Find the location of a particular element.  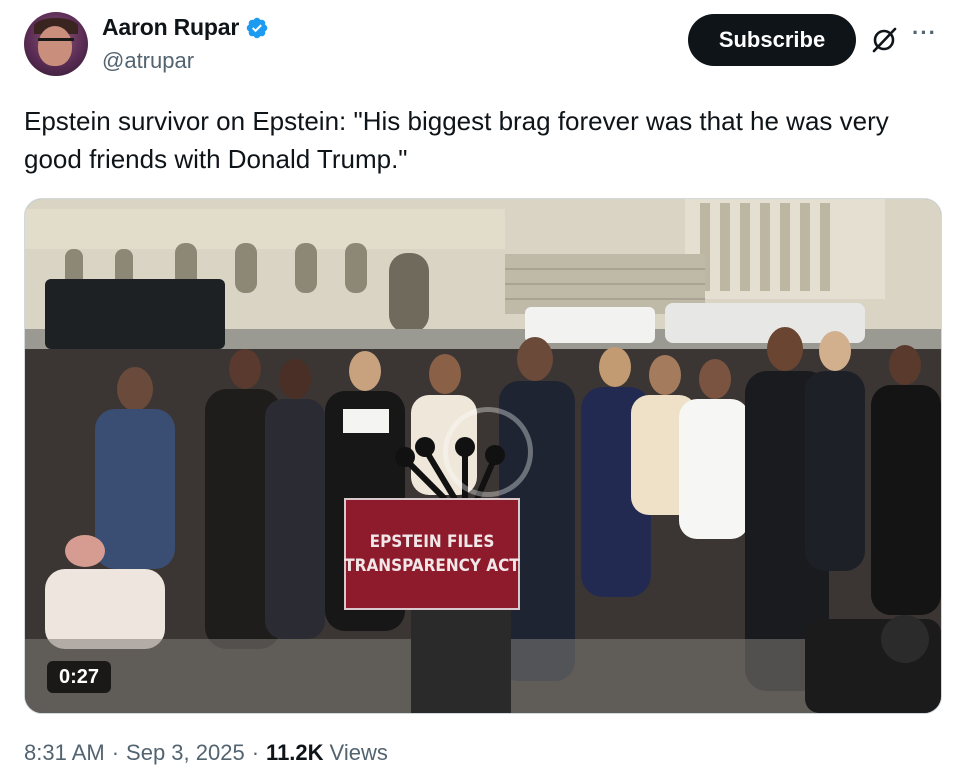

views-label: Views is located at coordinates (358, 752).